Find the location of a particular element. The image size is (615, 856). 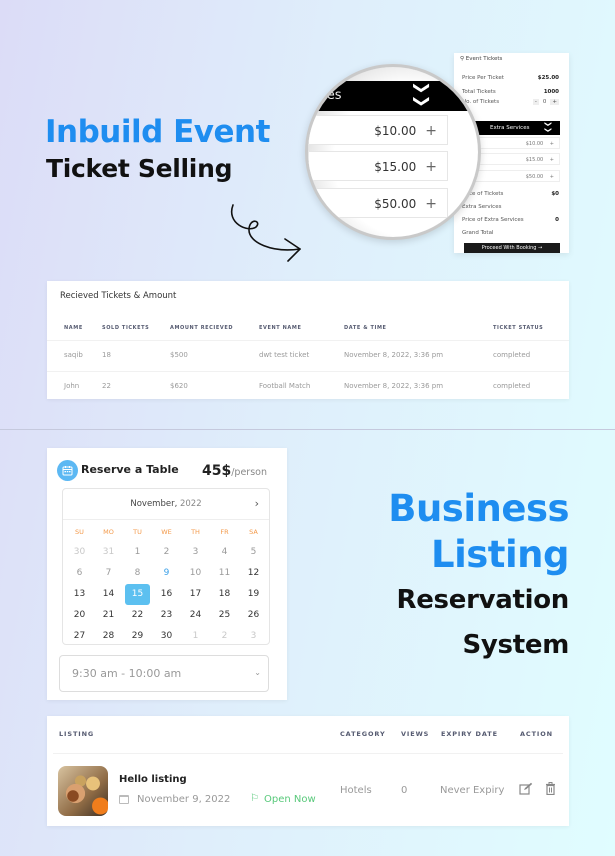

reserve-title: Reserve a Table is located at coordinates (130, 469).